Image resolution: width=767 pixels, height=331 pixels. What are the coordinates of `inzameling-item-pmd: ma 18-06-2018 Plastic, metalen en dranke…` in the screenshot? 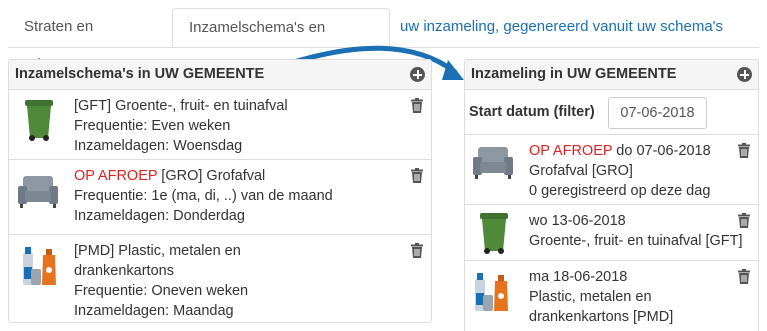 It's located at (611, 296).